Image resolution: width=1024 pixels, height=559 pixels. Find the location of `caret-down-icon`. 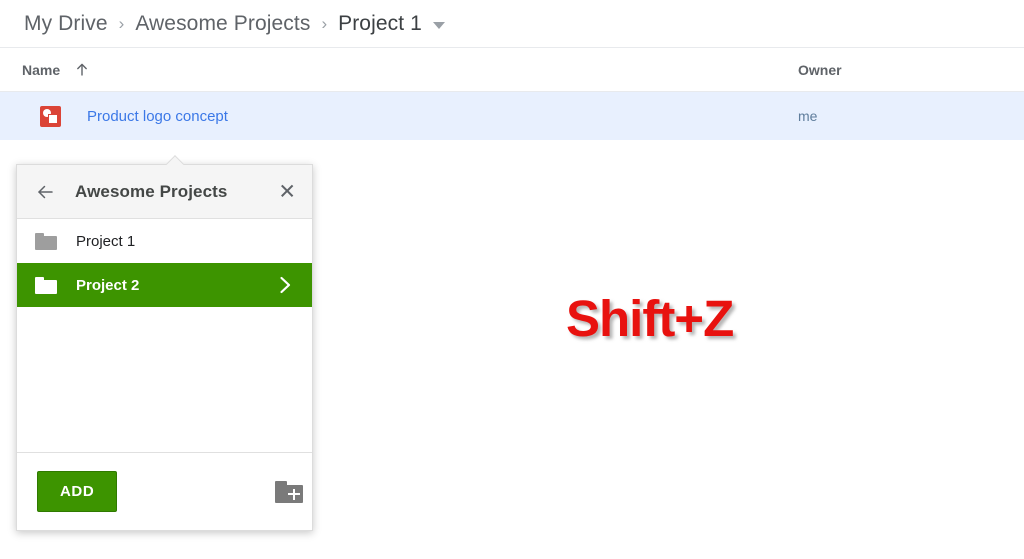

caret-down-icon is located at coordinates (438, 25).